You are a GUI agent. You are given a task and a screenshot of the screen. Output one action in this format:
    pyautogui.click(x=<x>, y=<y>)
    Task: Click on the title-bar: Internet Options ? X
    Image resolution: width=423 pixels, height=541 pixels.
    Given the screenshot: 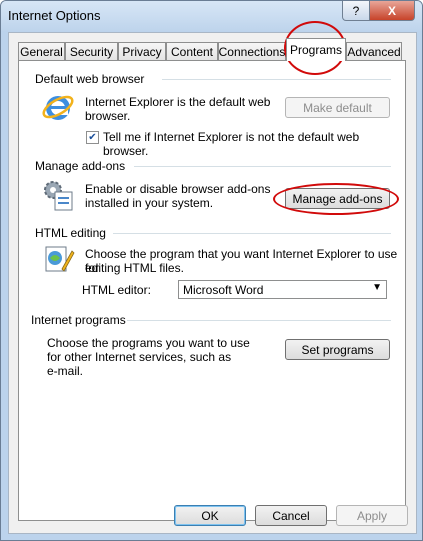 What is the action you would take?
    pyautogui.click(x=211, y=16)
    